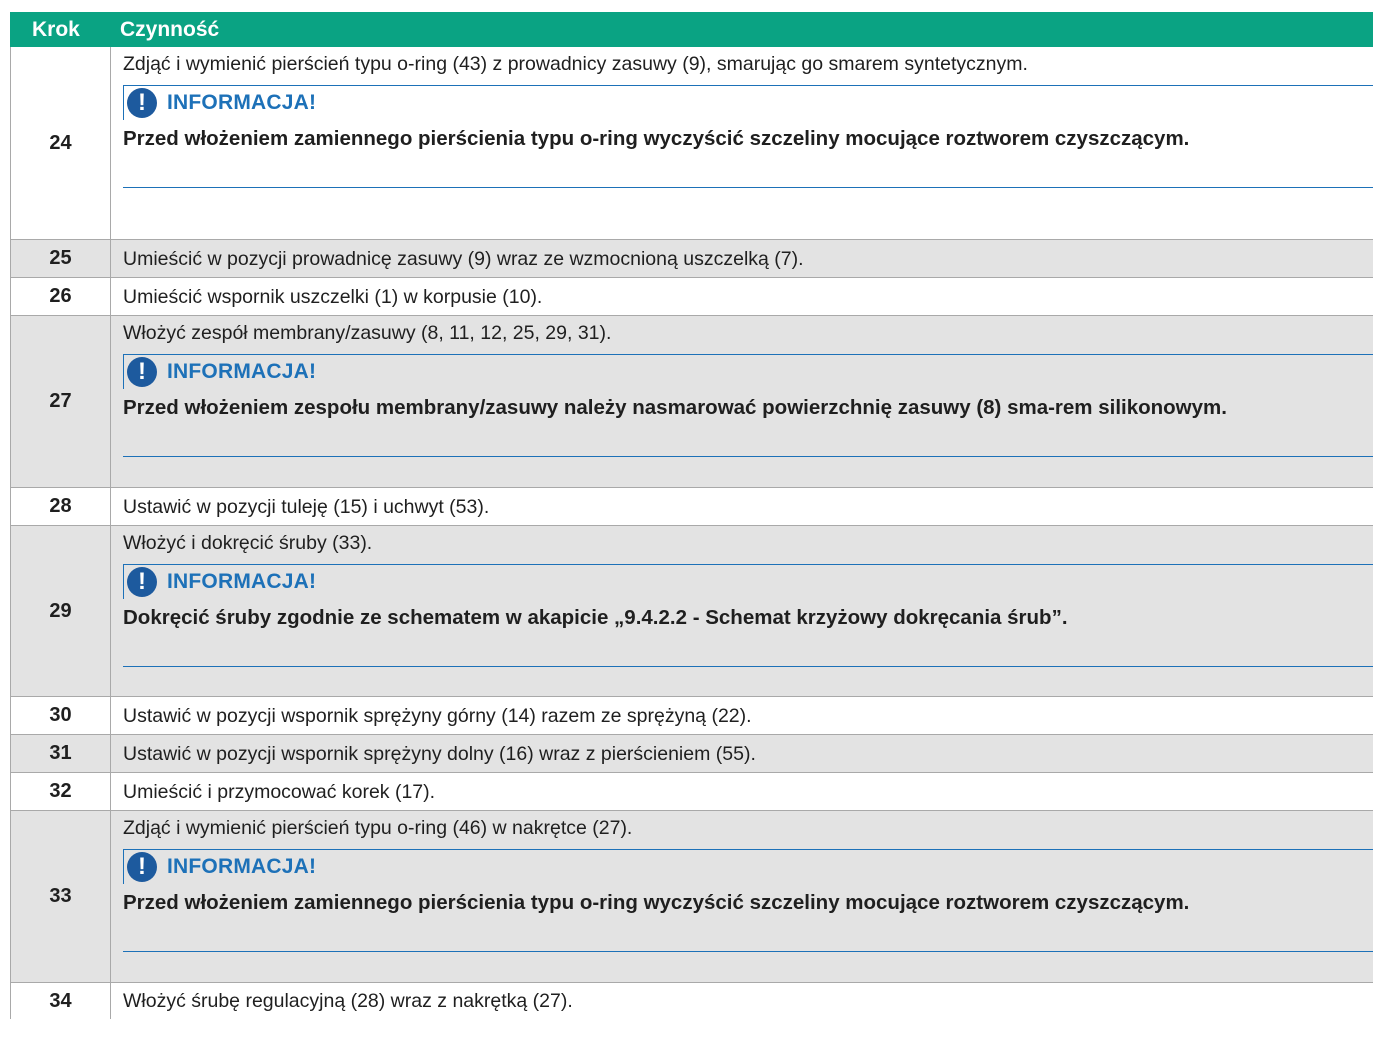 The height and width of the screenshot is (1064, 1373). Describe the element at coordinates (60, 791) in the screenshot. I see `step-number: 32` at that location.